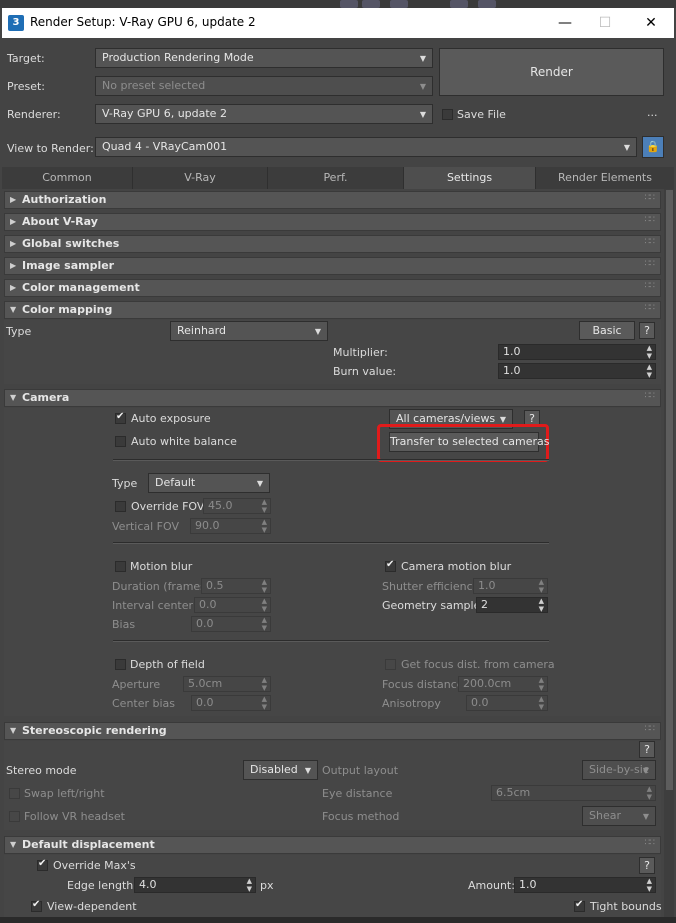 The width and height of the screenshot is (676, 923). What do you see at coordinates (178, 57) in the screenshot?
I see `target-value: Production Rendering Mode` at bounding box center [178, 57].